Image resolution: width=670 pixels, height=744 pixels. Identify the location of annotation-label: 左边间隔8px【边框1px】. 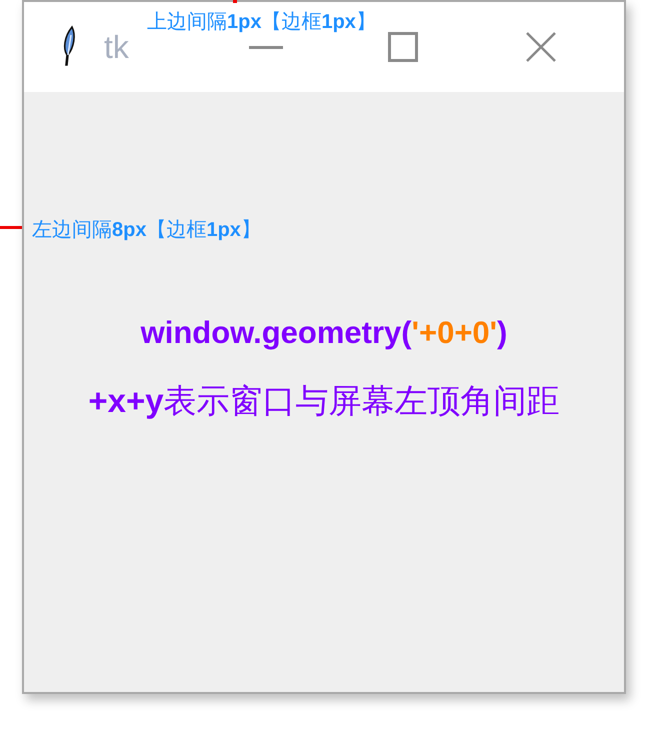
(146, 230).